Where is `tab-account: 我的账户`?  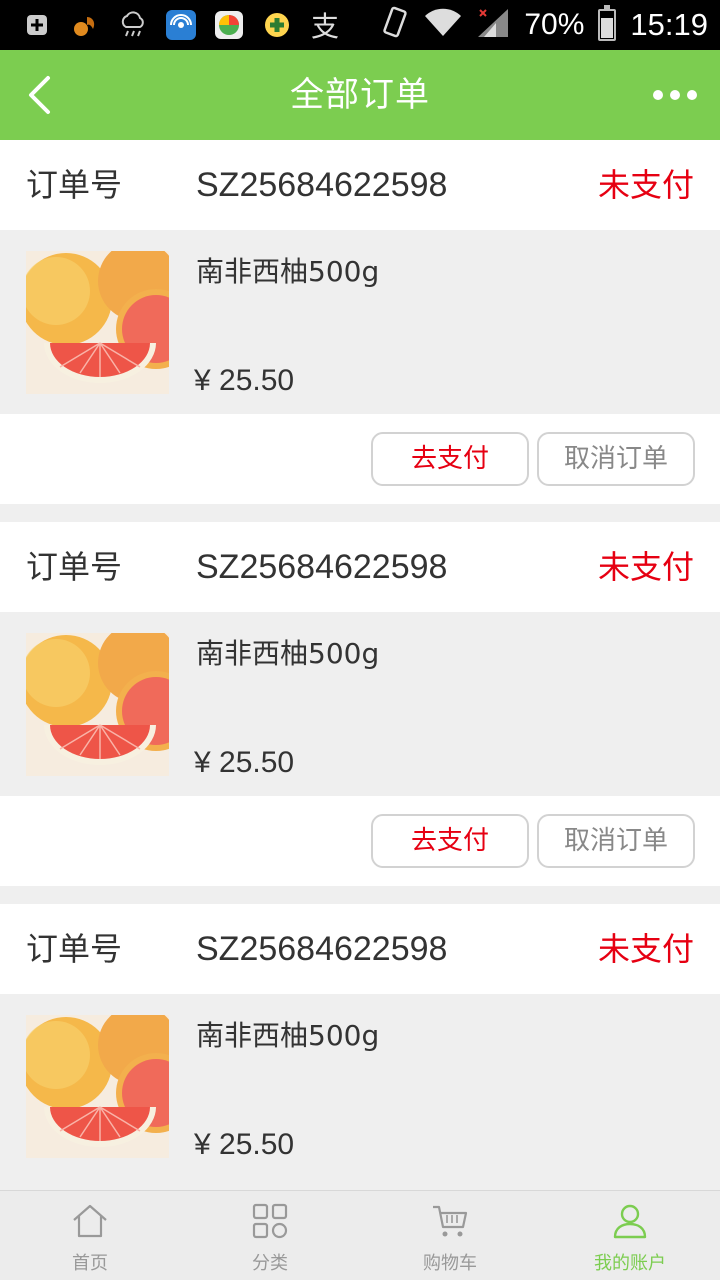 tab-account: 我的账户 is located at coordinates (630, 1235).